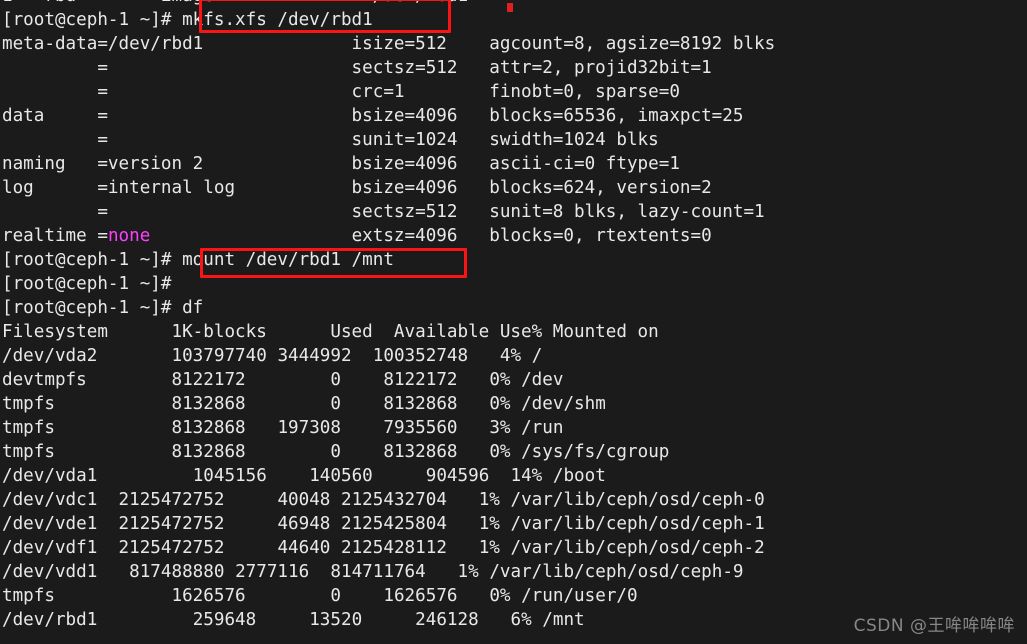 This screenshot has width=1027, height=644. I want to click on mkfs-output-row-log-sectsz: = sectsz=512 sunit=8 blks, lazy-count=1, so click(383, 212).